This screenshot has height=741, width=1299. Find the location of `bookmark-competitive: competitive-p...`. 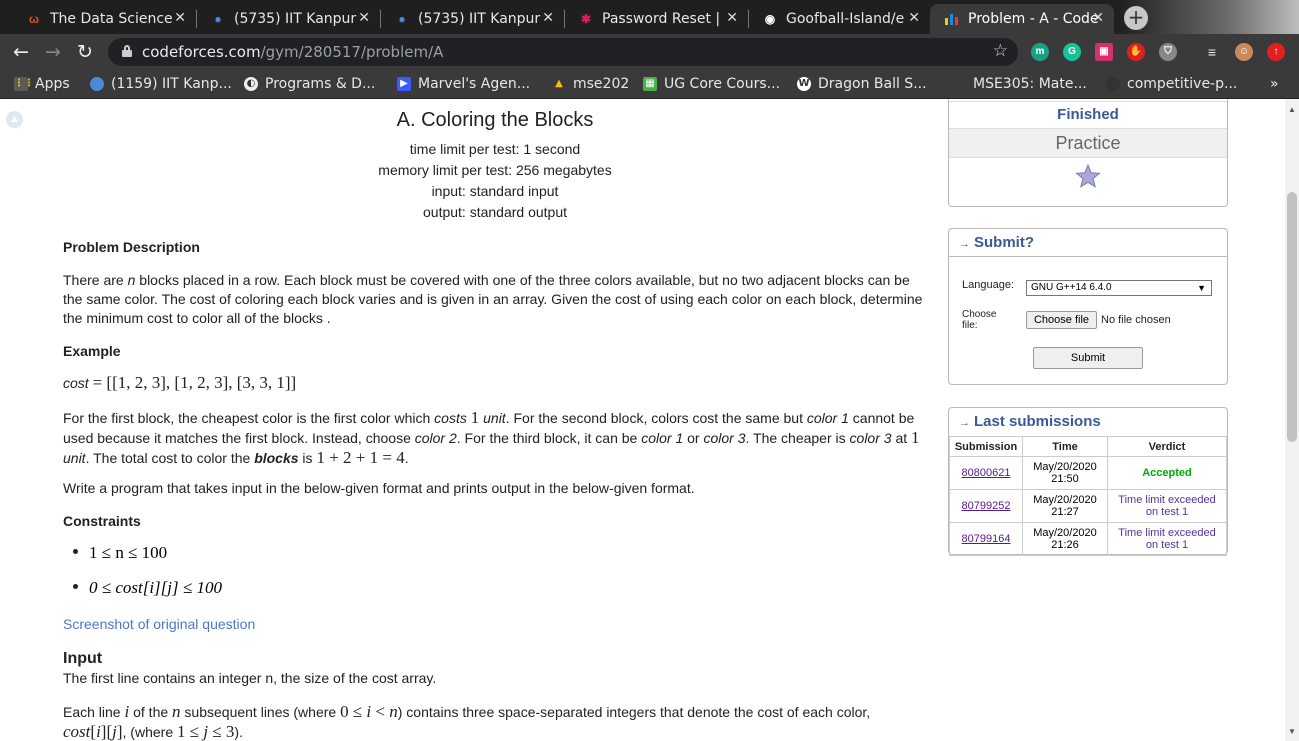

bookmark-competitive: competitive-p... is located at coordinates (1171, 84).